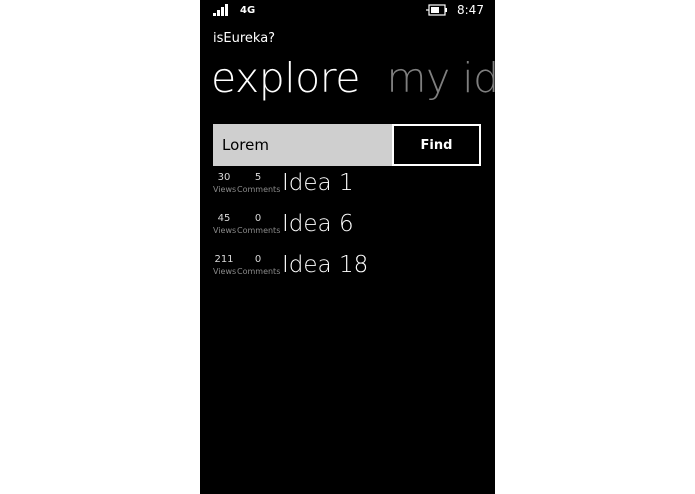 The image size is (695, 494). What do you see at coordinates (225, 265) in the screenshot?
I see `views-stat: 211 Views` at bounding box center [225, 265].